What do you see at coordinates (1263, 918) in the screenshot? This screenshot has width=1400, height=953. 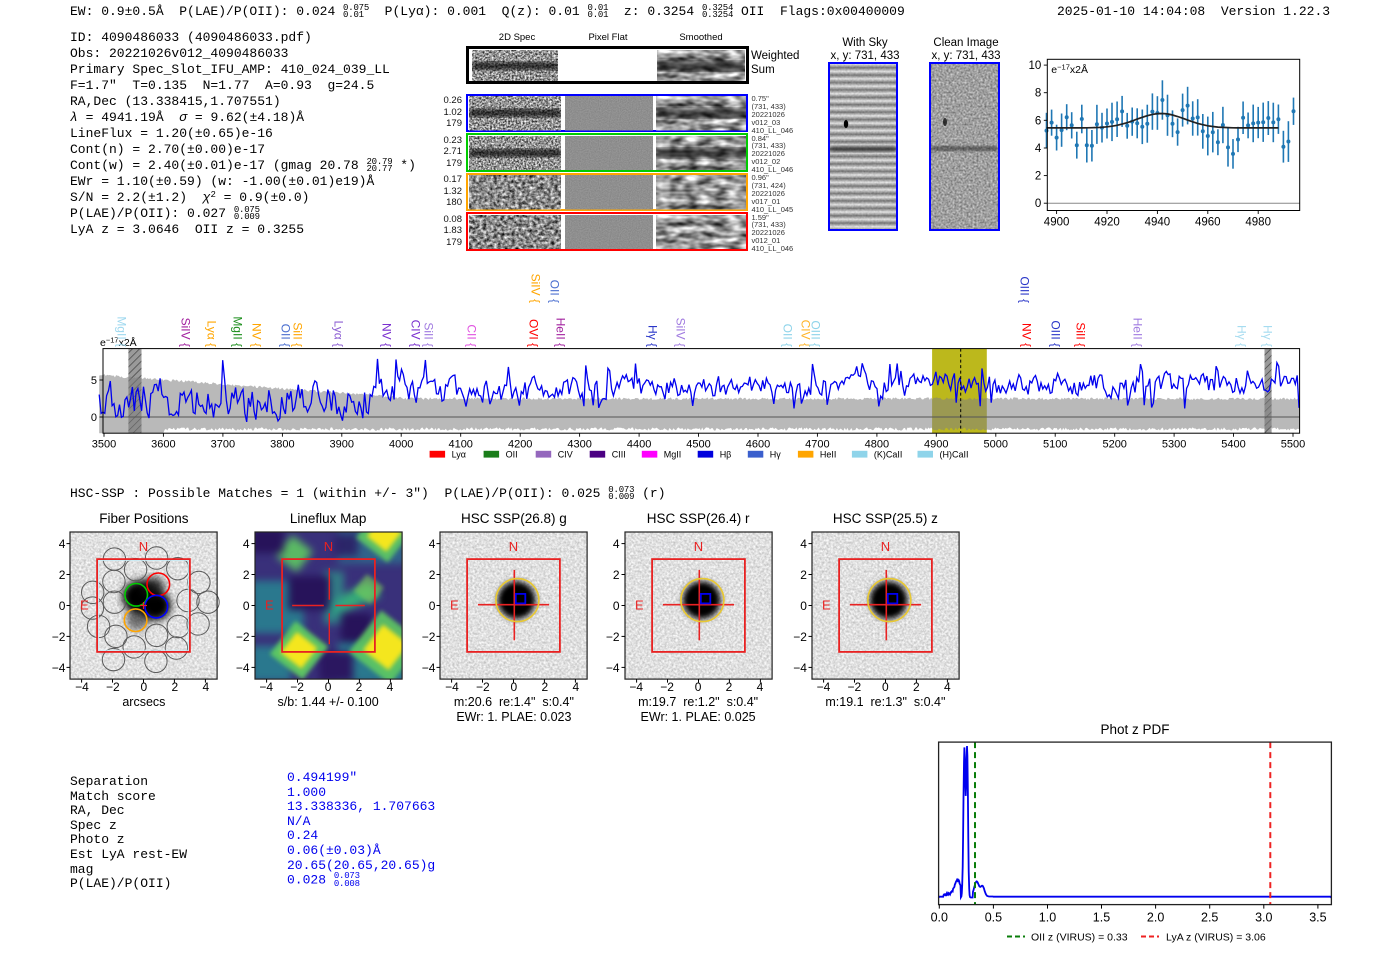 I see `svg-text: 3.0` at bounding box center [1263, 918].